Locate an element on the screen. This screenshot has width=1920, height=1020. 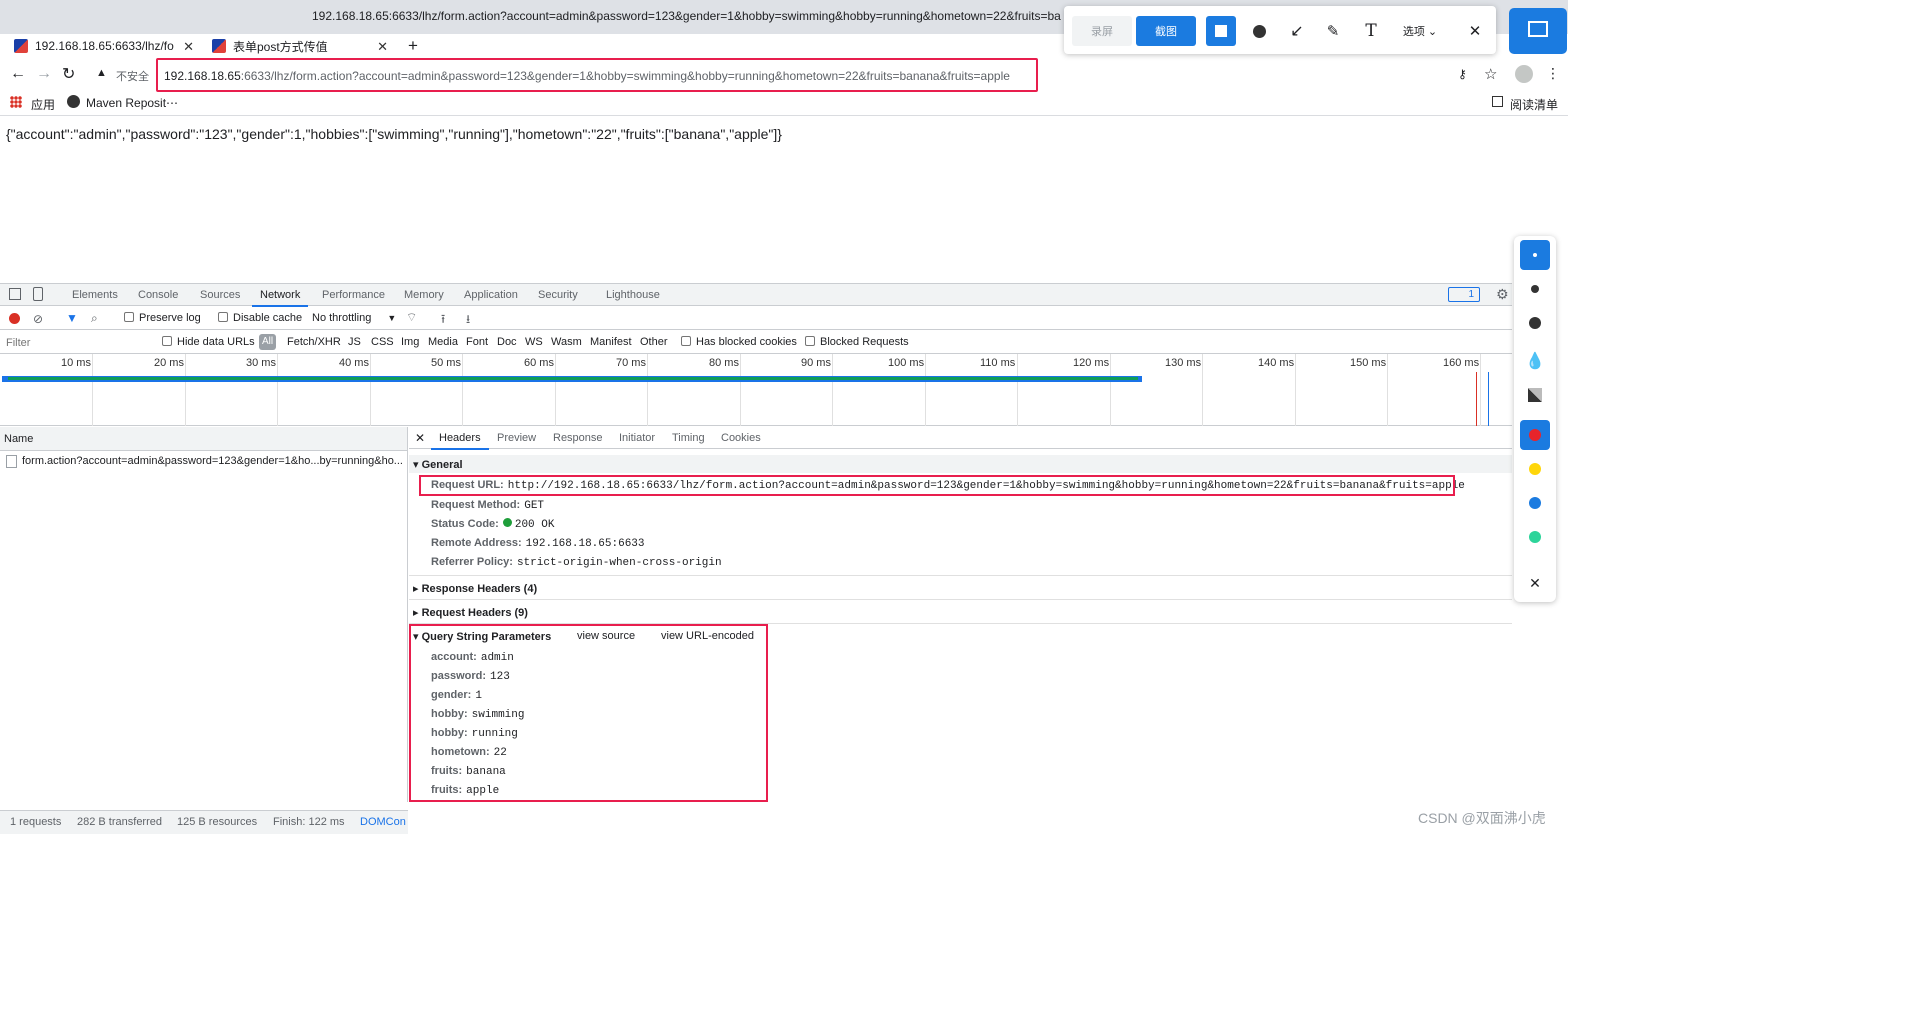
filter-icon: ▼ is located at coordinates (72, 318).